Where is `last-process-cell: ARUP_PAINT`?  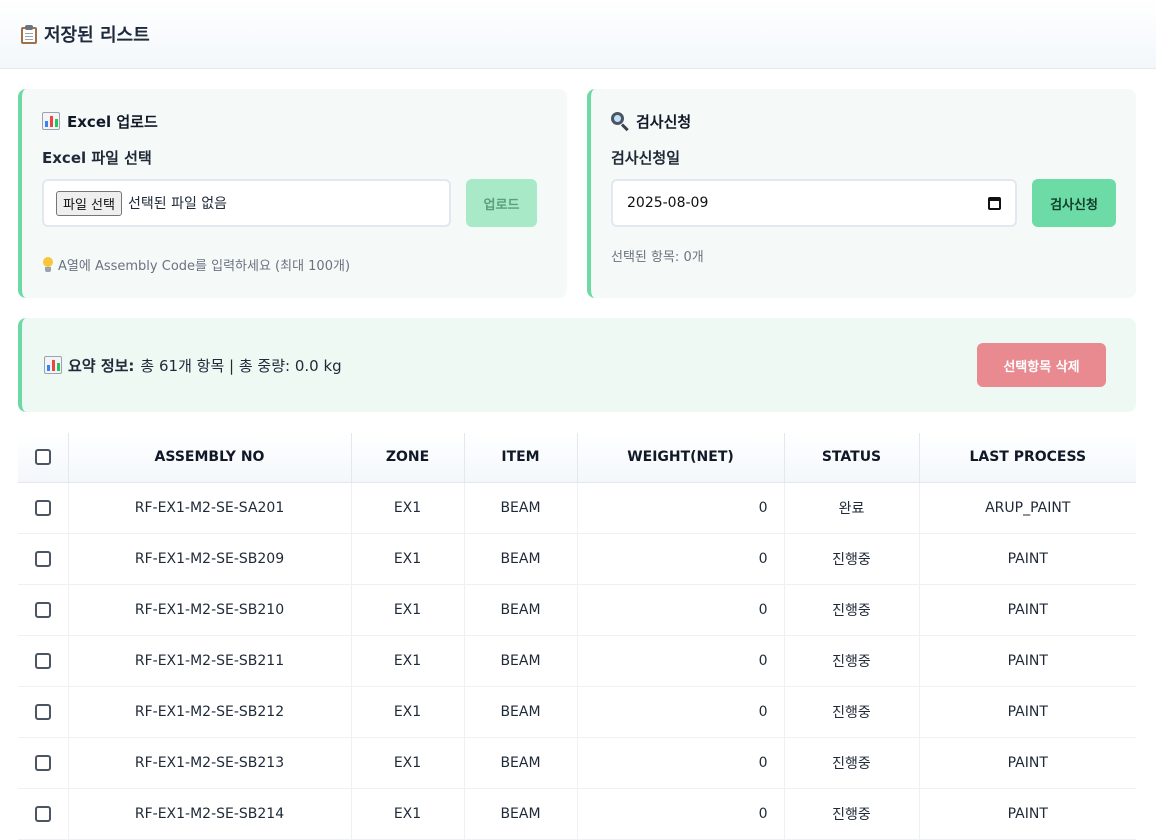 last-process-cell: ARUP_PAINT is located at coordinates (1027, 508).